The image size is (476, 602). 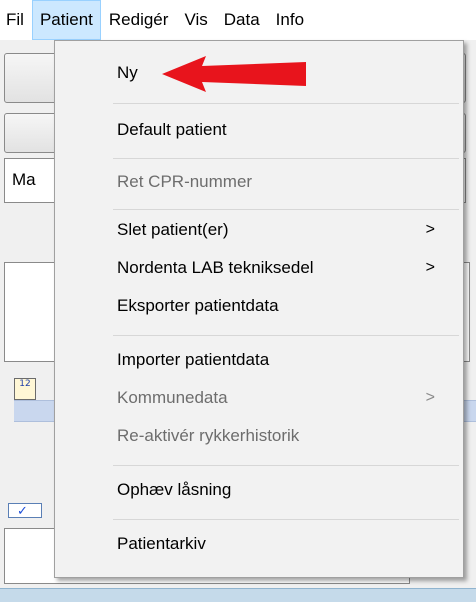 I want to click on menu-vis: Vis, so click(x=195, y=20).